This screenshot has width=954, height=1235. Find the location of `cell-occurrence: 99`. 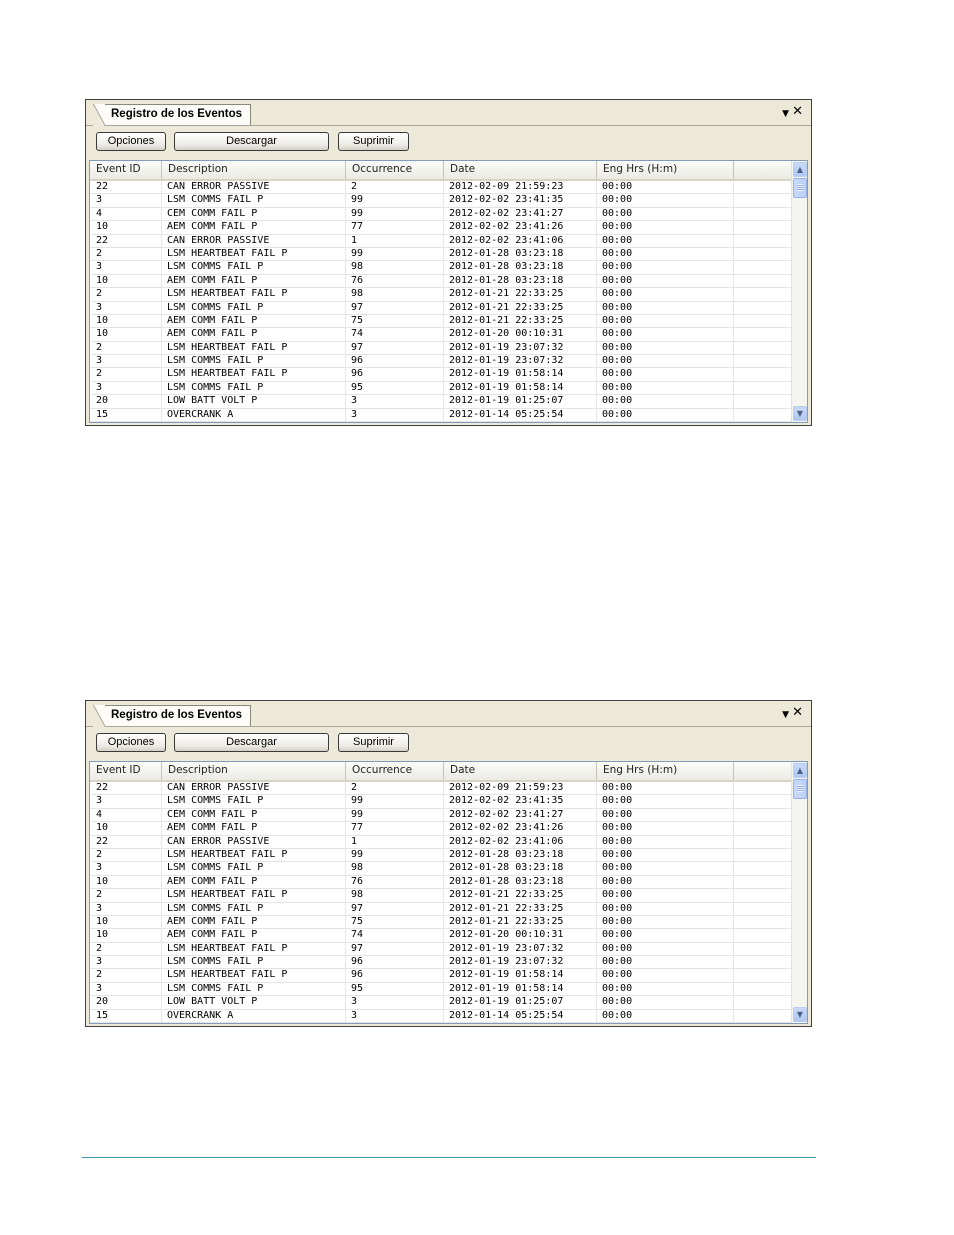

cell-occurrence: 99 is located at coordinates (357, 200).